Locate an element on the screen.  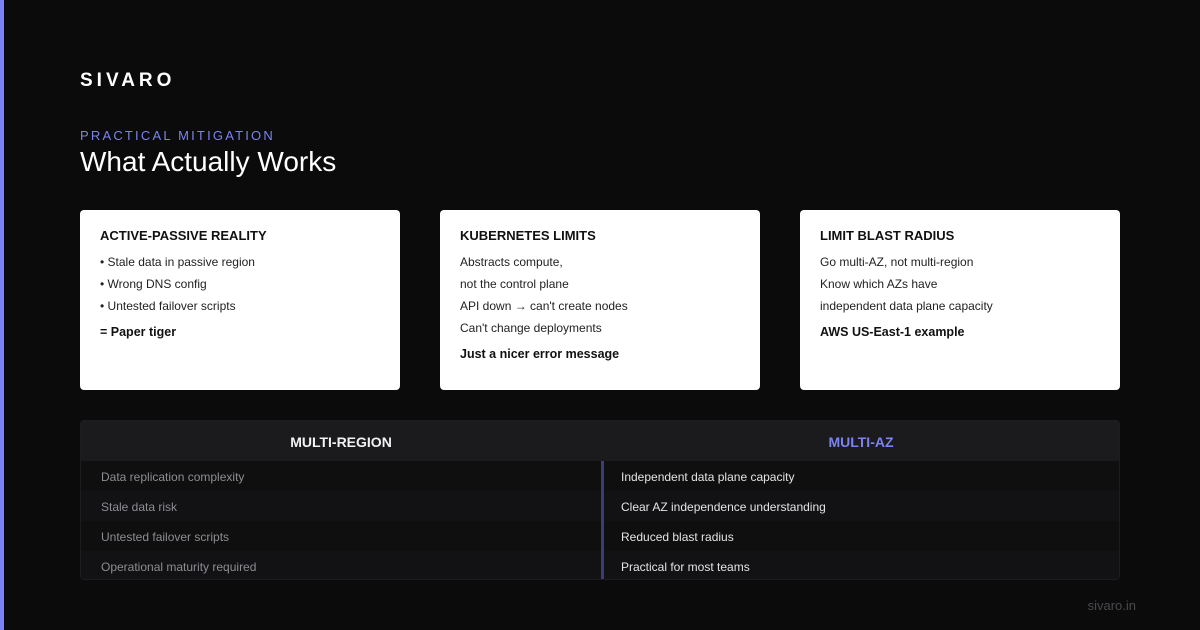
card-line: not the control plane is located at coordinates (514, 284).